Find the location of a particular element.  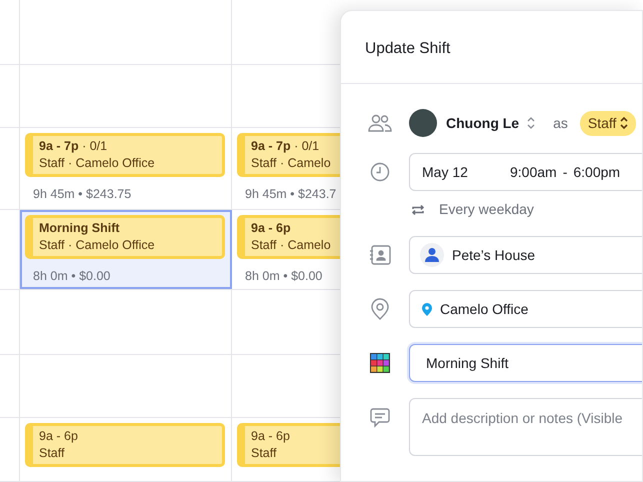

repeat-text: Every weekday is located at coordinates (486, 209).